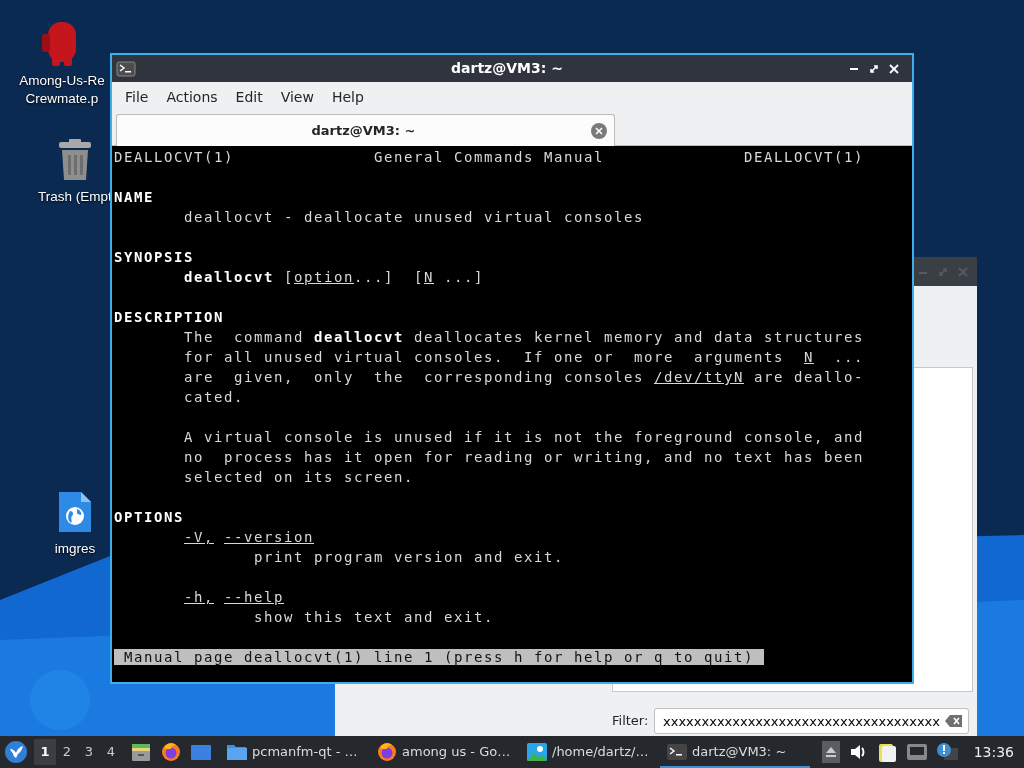 The width and height of the screenshot is (1024, 768). I want to click on menu-item: Edit, so click(249, 97).